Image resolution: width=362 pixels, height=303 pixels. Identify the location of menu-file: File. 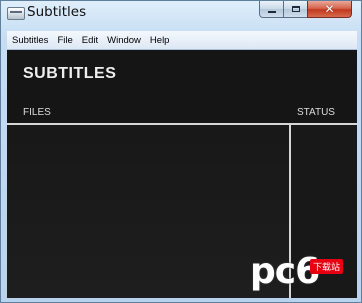
(64, 40).